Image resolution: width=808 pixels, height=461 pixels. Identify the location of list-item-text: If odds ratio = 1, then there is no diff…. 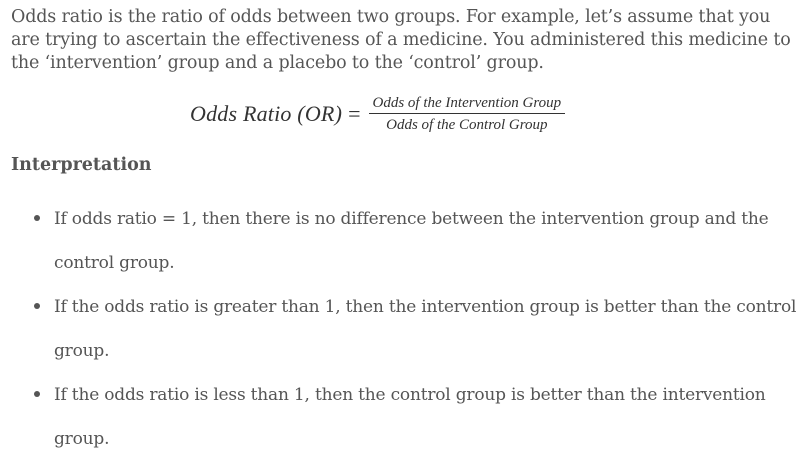
(411, 241).